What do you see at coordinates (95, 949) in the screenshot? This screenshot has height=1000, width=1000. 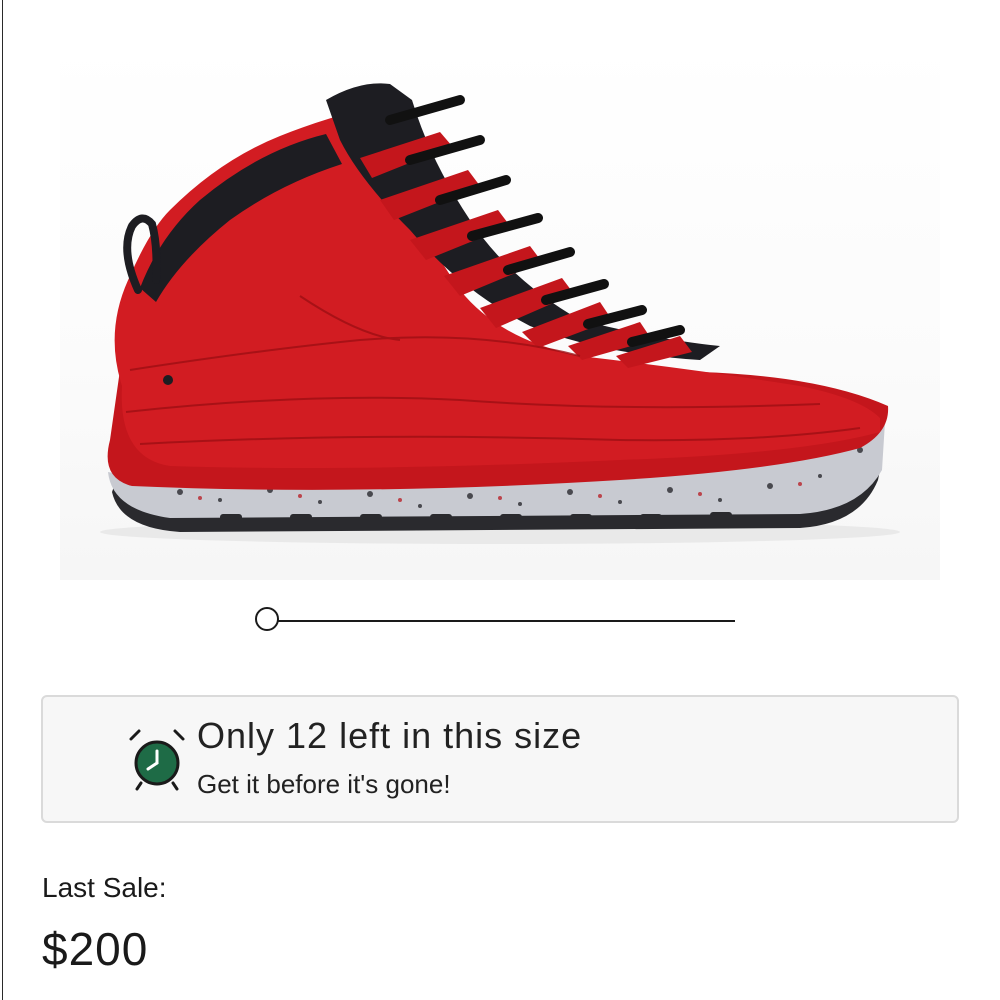 I see `last-sale-price: $200` at bounding box center [95, 949].